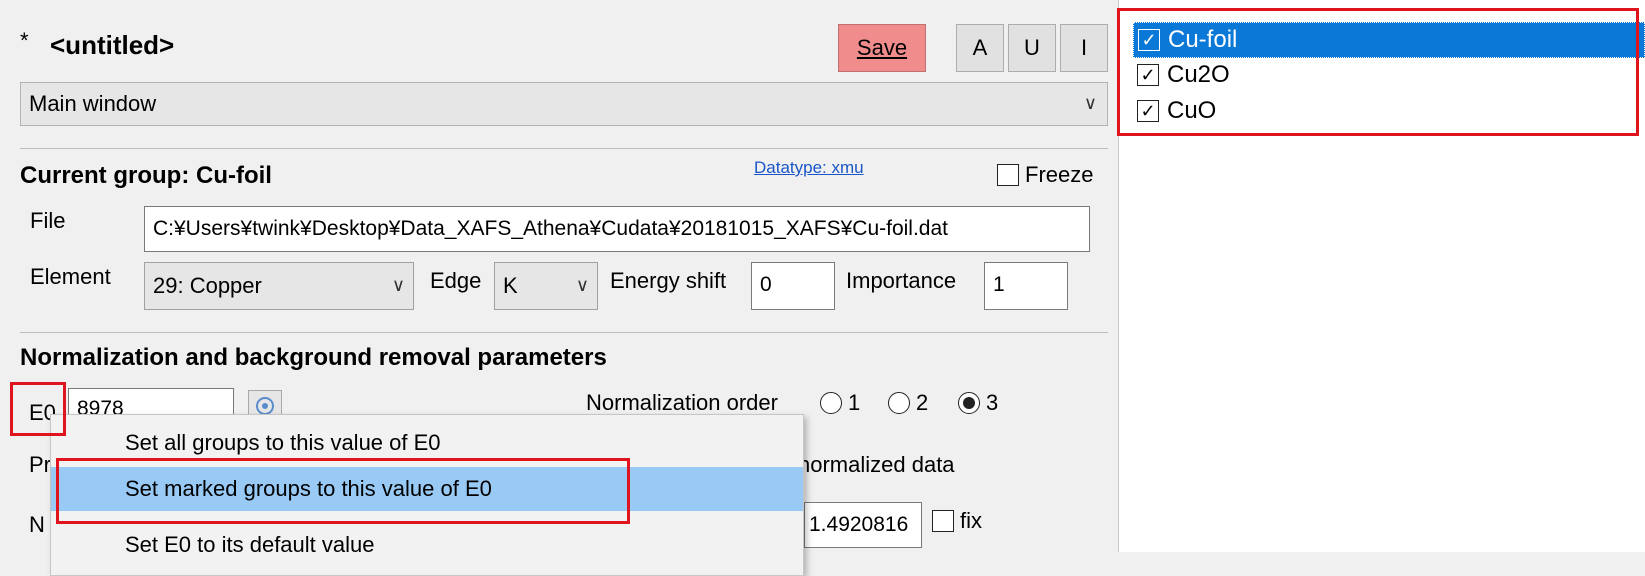 This screenshot has height=576, width=1645. What do you see at coordinates (992, 402) in the screenshot?
I see `norm-order-option-3: 3` at bounding box center [992, 402].